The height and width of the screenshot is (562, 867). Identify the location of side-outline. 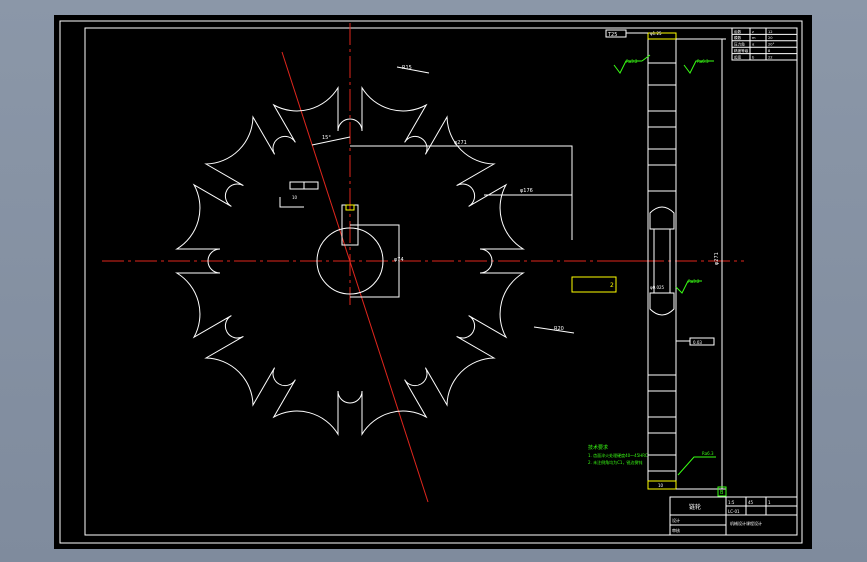
(662, 264).